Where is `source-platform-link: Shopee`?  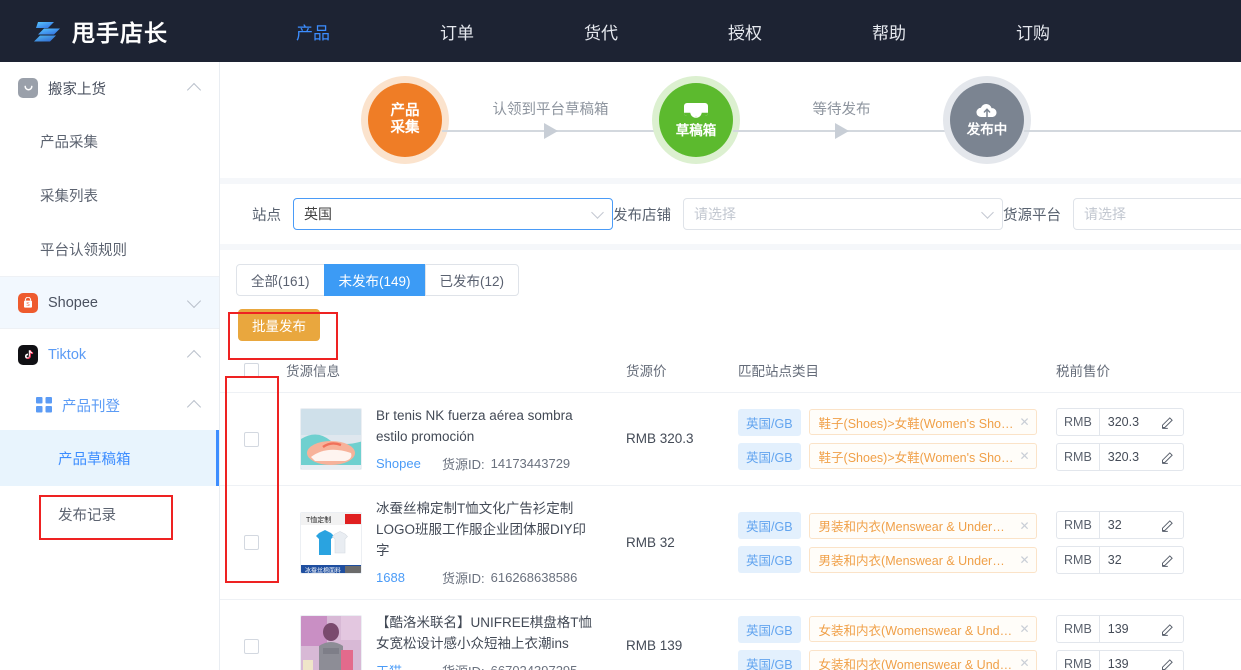
source-platform-link: Shopee is located at coordinates (409, 463).